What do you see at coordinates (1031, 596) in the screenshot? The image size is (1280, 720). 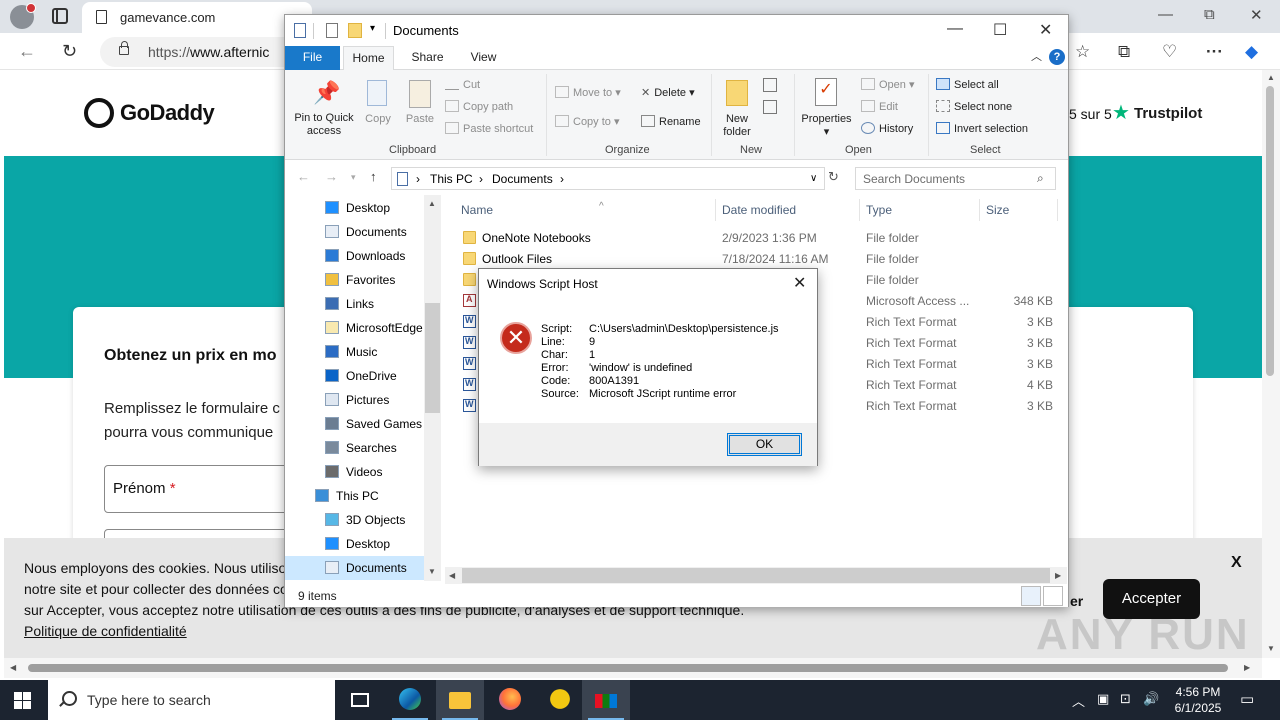 I see `details-view-icon` at bounding box center [1031, 596].